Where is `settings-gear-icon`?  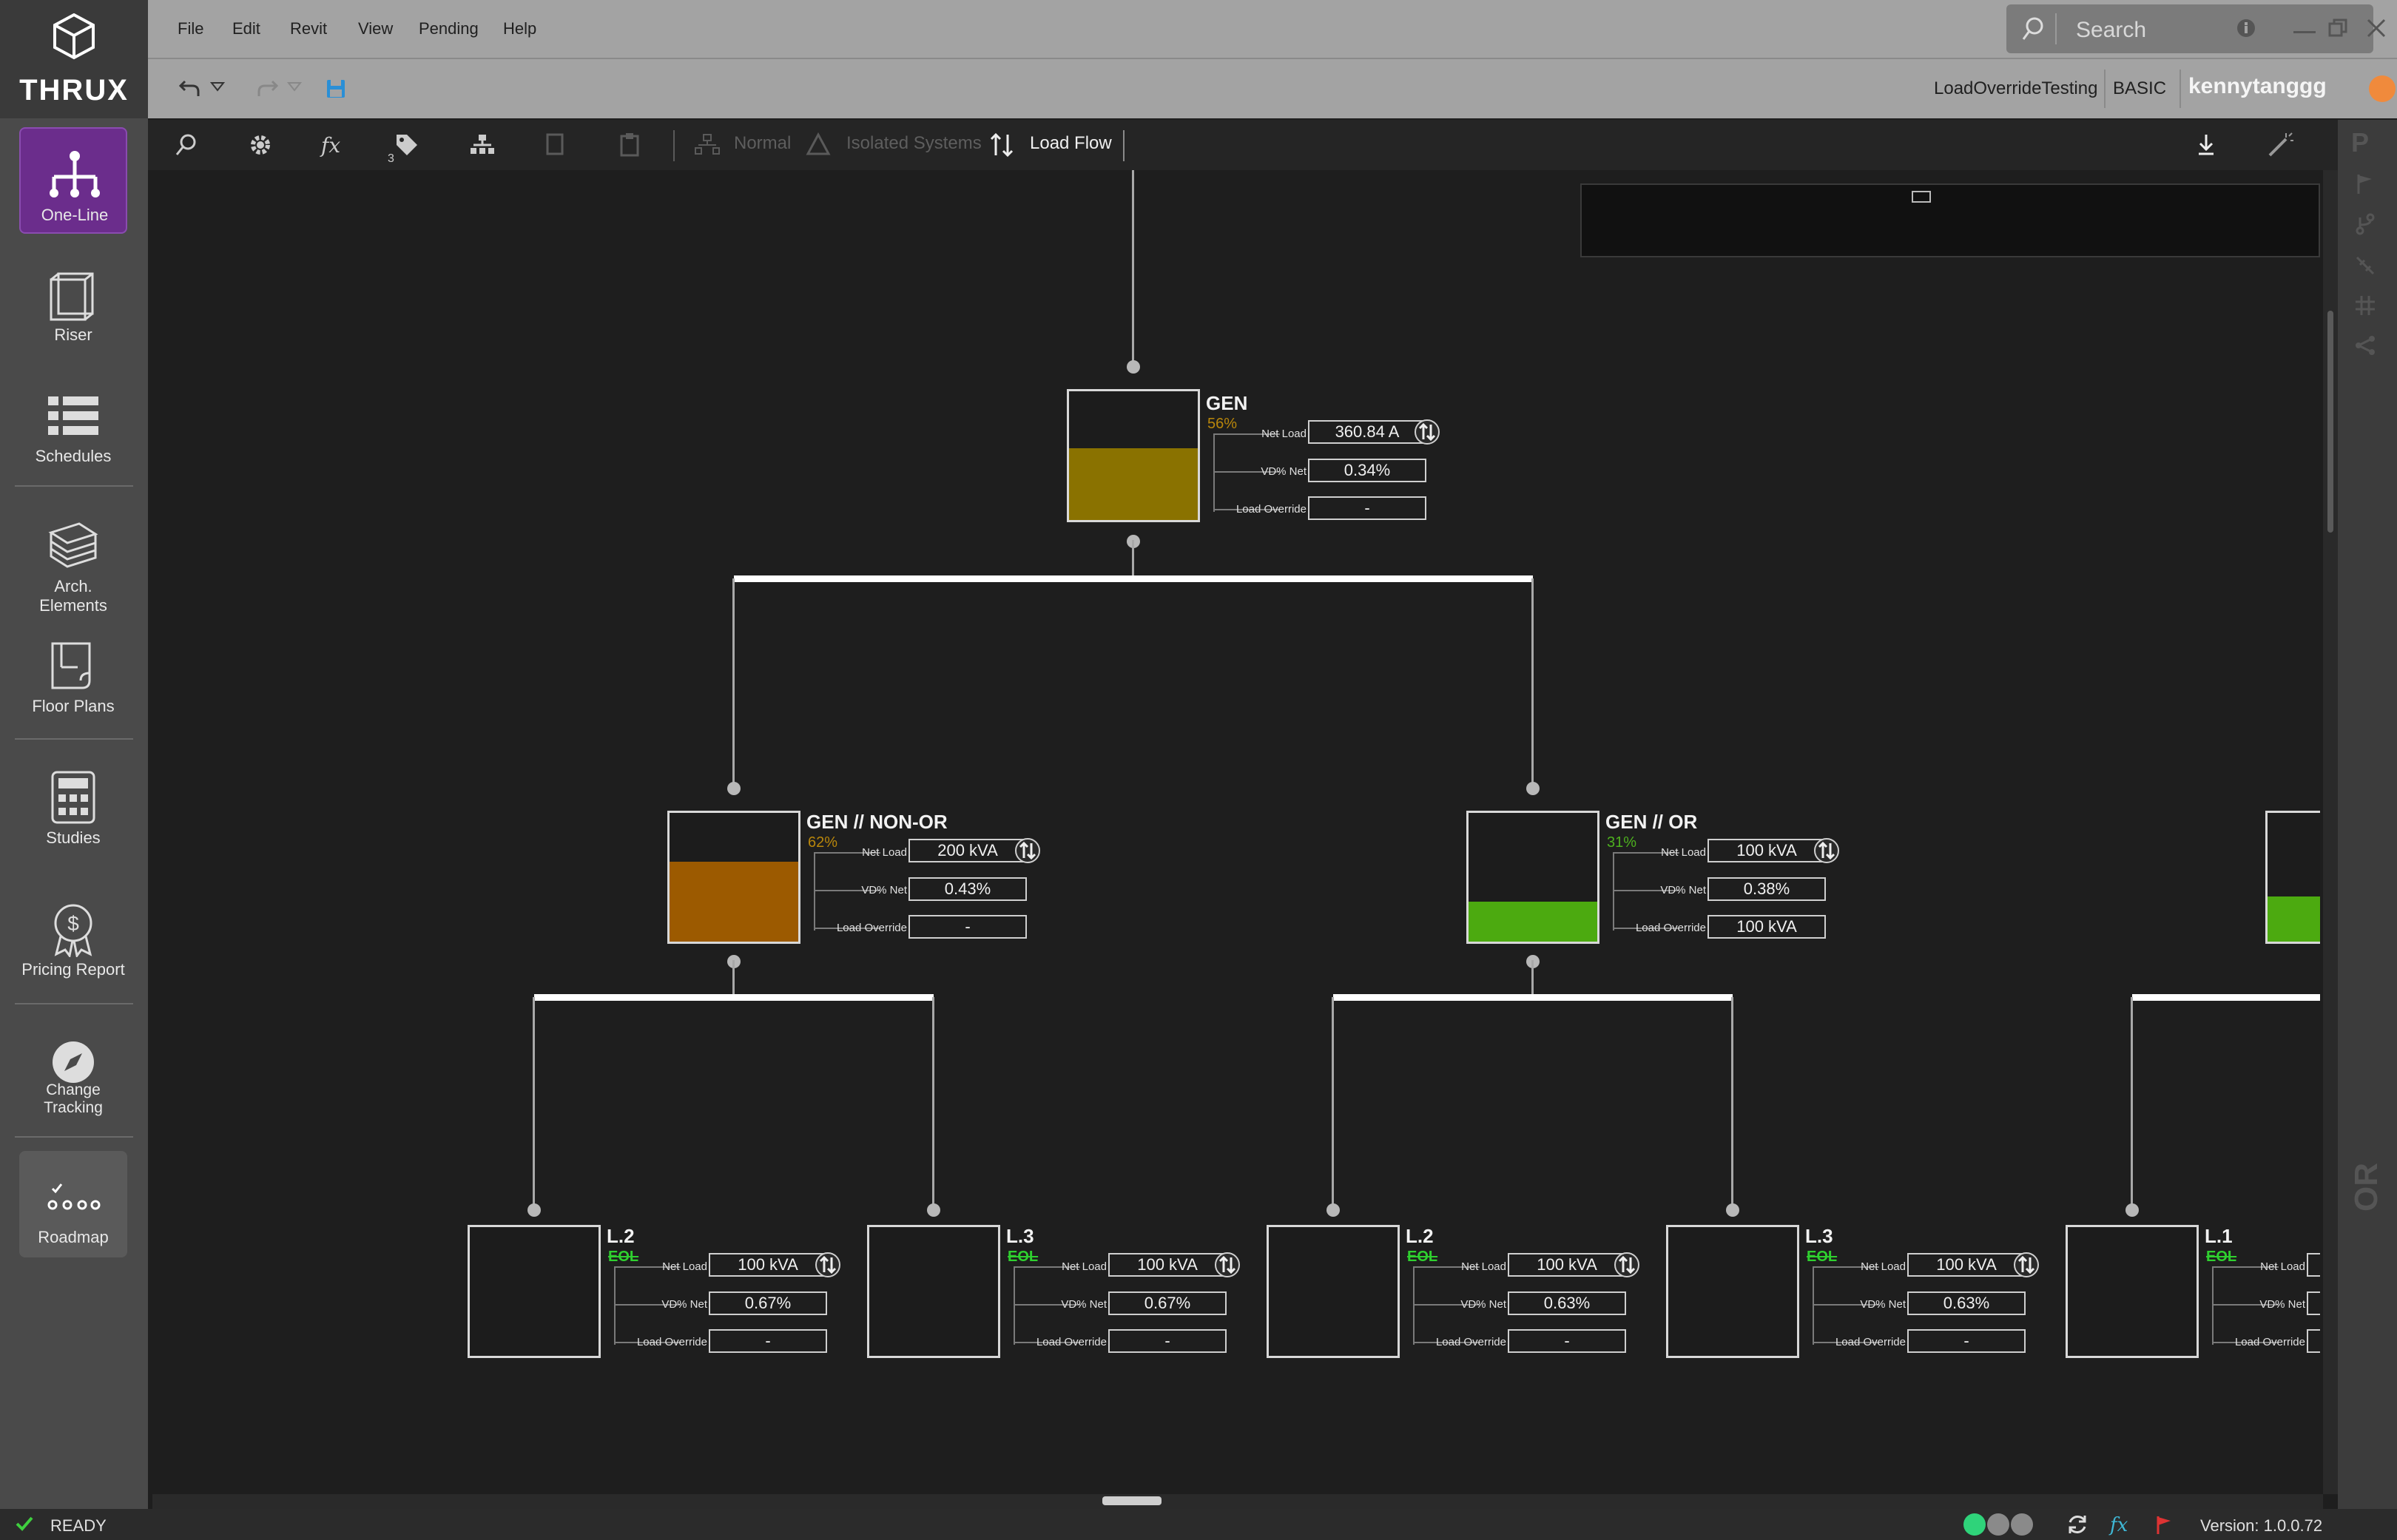 settings-gear-icon is located at coordinates (260, 145).